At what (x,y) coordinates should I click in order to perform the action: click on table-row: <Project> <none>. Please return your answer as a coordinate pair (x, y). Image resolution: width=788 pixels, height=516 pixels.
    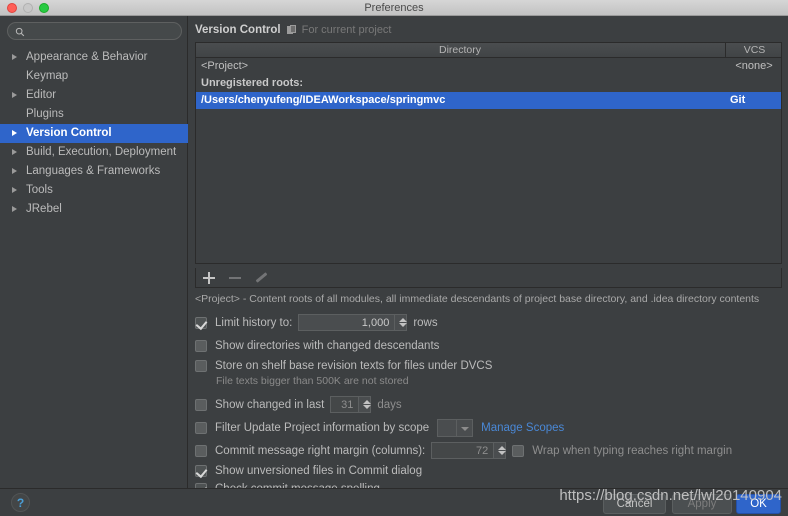
    Looking at the image, I should click on (488, 66).